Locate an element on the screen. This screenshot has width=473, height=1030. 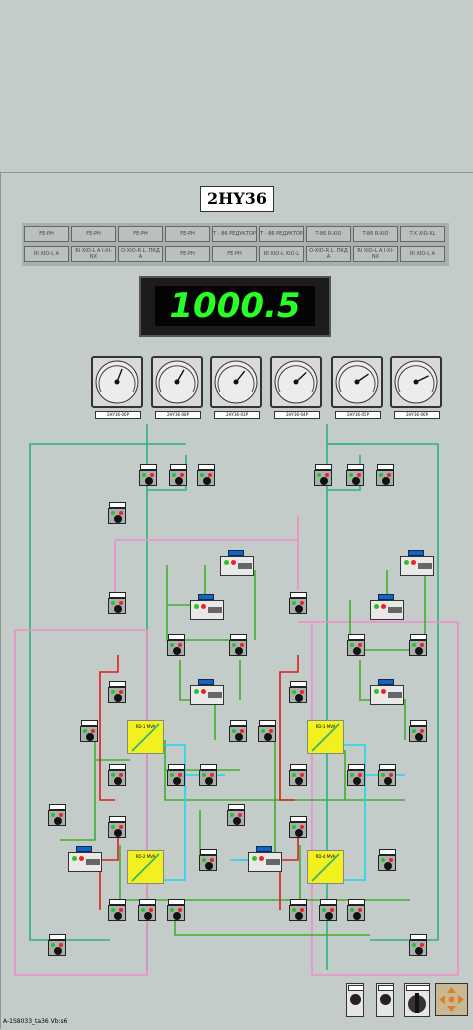
control-valve-block: RD-2 MVA is located at coordinates (145, 867).